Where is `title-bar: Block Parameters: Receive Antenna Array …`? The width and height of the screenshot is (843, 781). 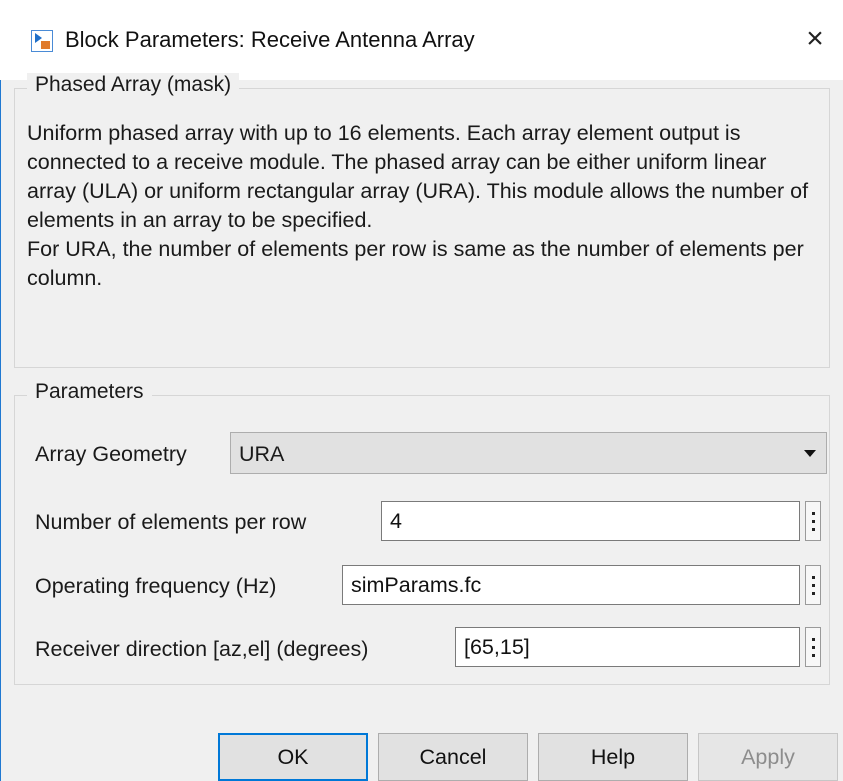 title-bar: Block Parameters: Receive Antenna Array … is located at coordinates (421, 40).